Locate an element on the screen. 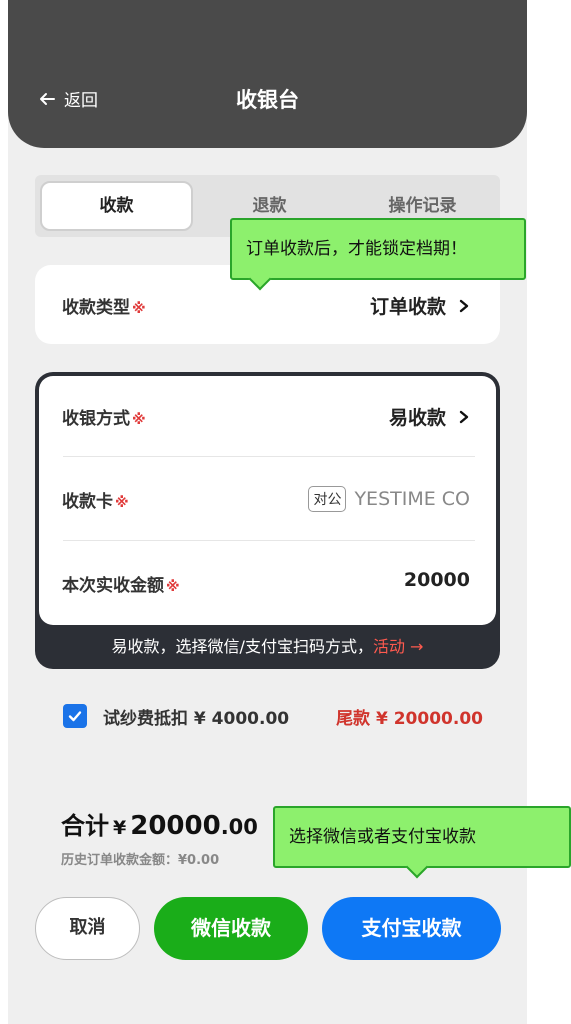 This screenshot has width=571, height=1024. required-mark: ※ is located at coordinates (139, 309).